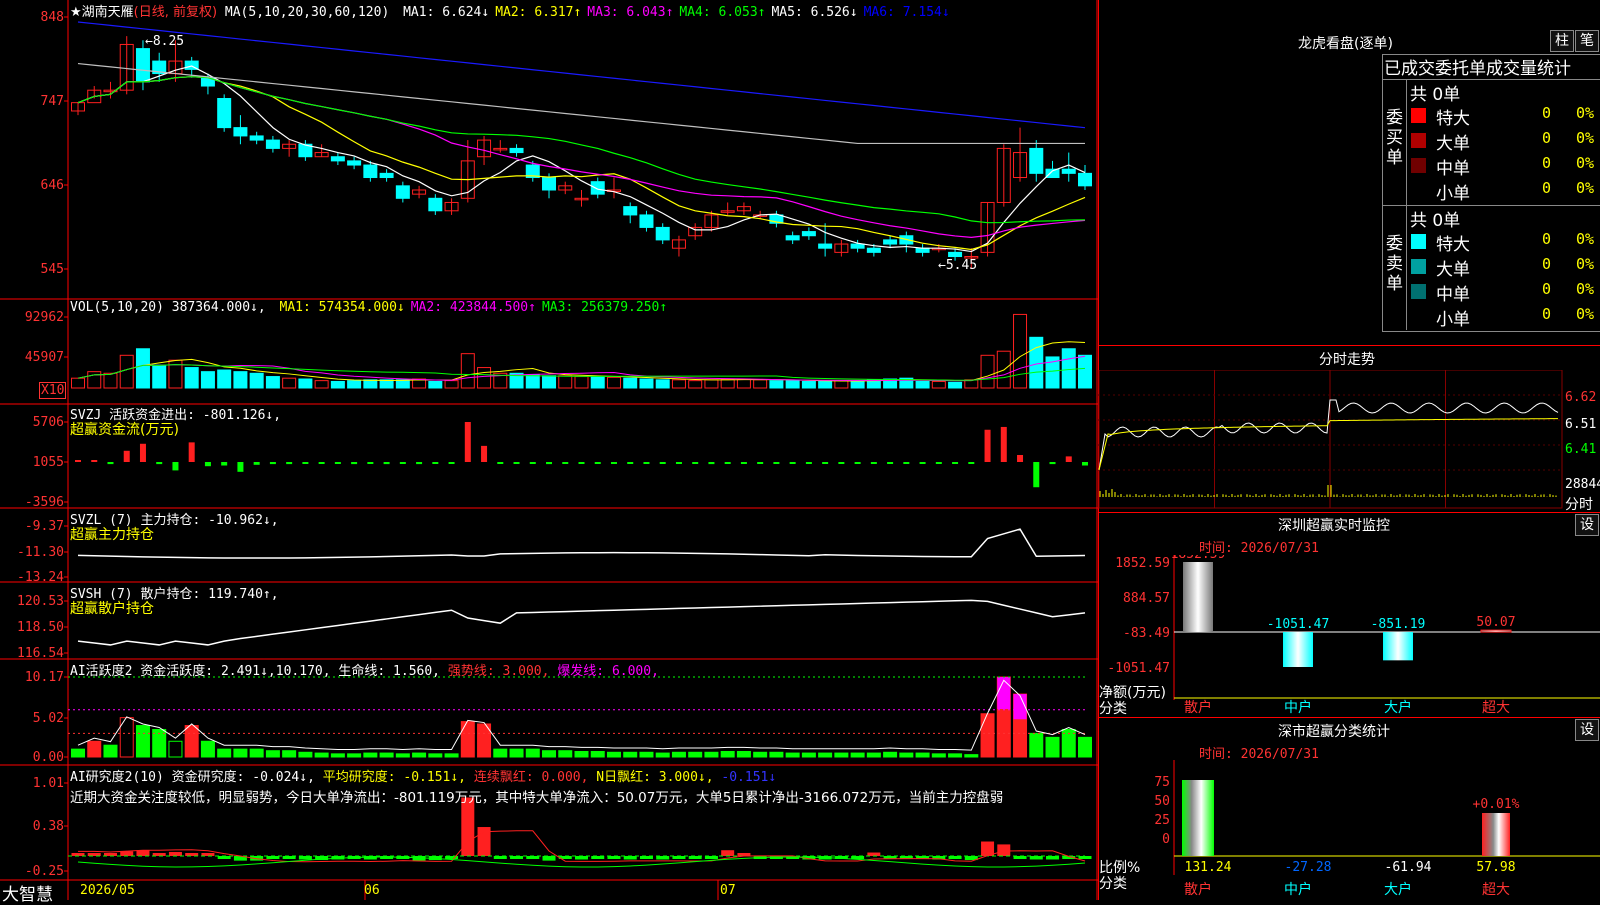  I want to click on classify-top-border, so click(1349, 717).